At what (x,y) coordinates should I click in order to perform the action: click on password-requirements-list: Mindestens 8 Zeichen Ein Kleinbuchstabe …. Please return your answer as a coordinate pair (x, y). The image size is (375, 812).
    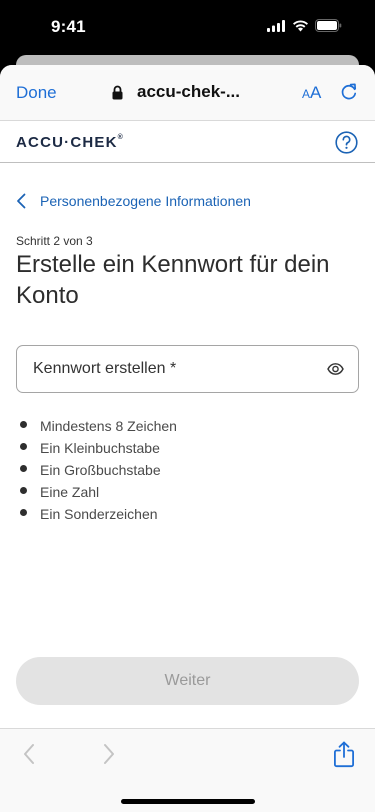
    Looking at the image, I should click on (98, 471).